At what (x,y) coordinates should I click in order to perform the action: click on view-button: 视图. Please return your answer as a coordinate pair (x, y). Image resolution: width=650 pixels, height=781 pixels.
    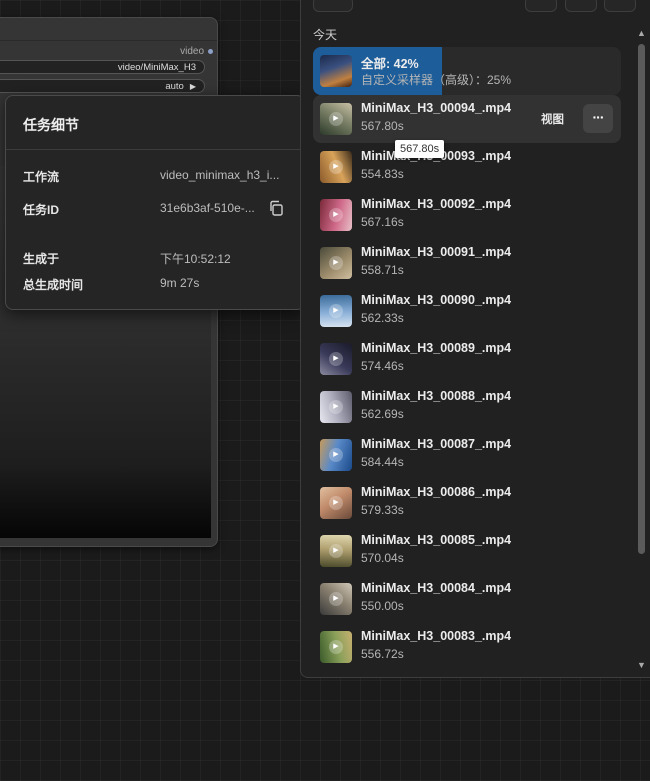
    Looking at the image, I should click on (552, 119).